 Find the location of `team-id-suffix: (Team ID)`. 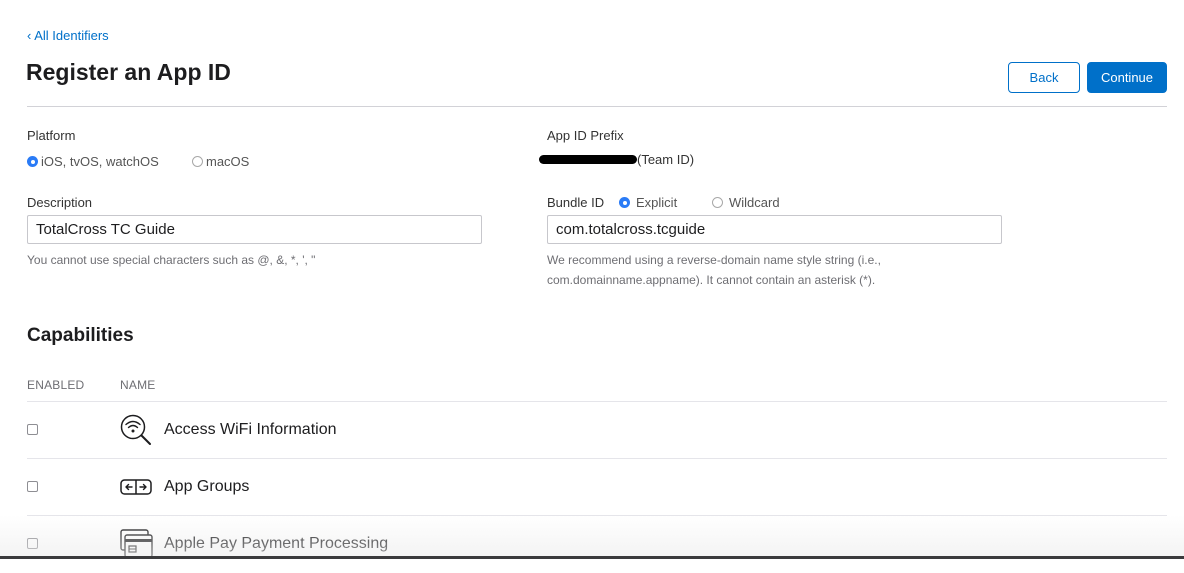

team-id-suffix: (Team ID) is located at coordinates (666, 160).